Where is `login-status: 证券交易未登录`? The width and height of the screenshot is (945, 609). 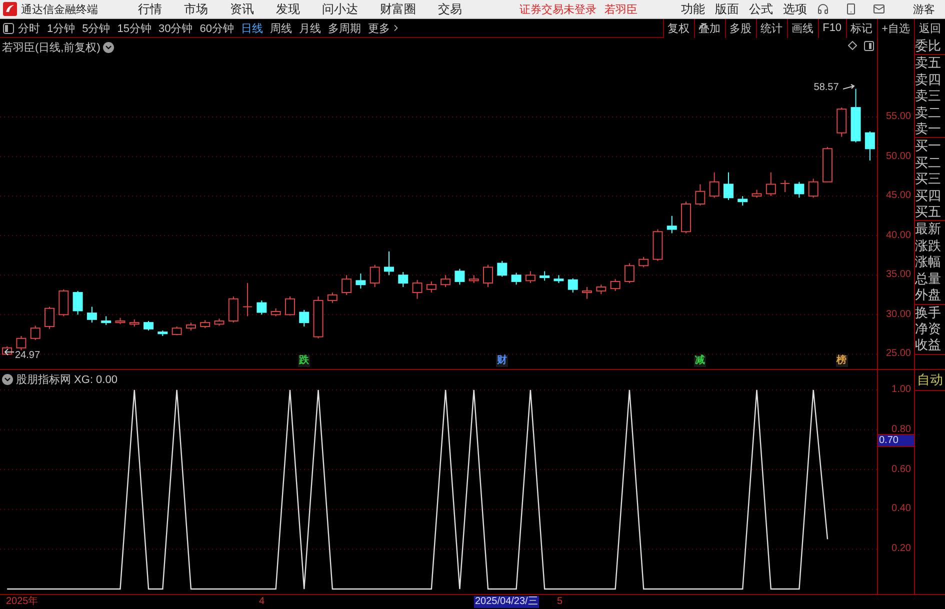 login-status: 证券交易未登录 is located at coordinates (558, 9).